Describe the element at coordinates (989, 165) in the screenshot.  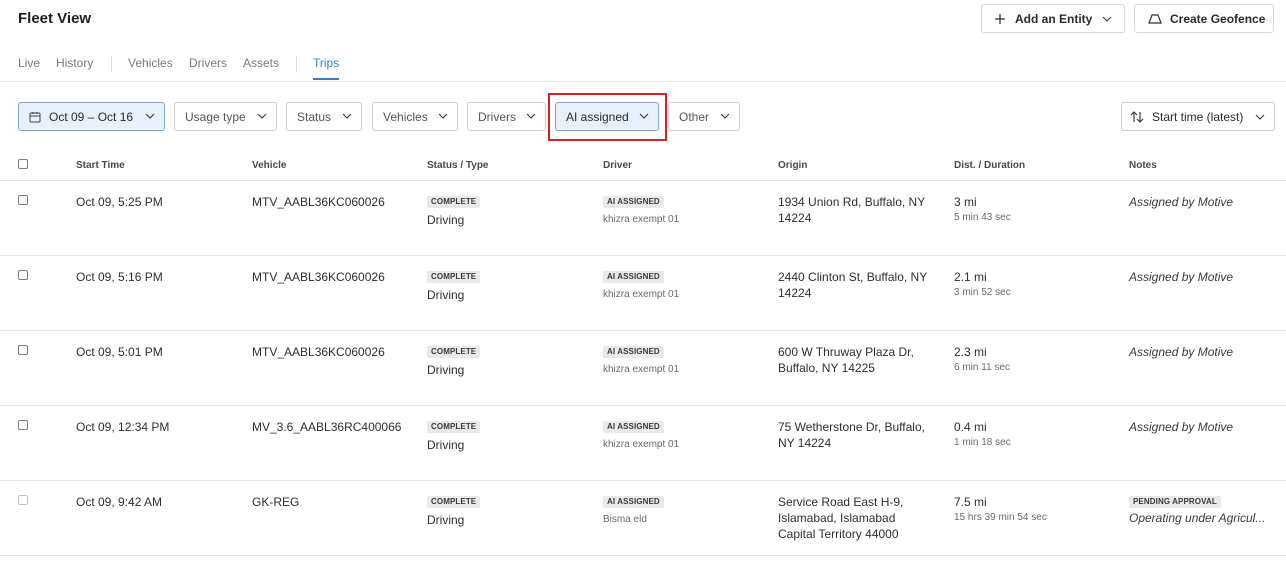
I see `column-header-distance: Dist. / Duration` at that location.